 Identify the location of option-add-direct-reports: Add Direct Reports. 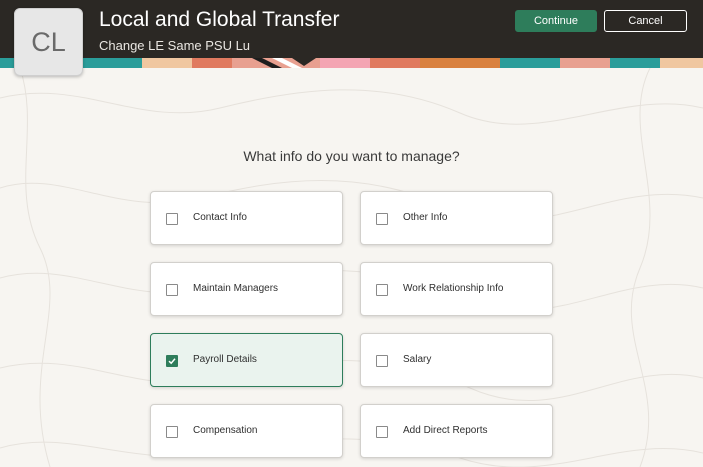
(456, 431).